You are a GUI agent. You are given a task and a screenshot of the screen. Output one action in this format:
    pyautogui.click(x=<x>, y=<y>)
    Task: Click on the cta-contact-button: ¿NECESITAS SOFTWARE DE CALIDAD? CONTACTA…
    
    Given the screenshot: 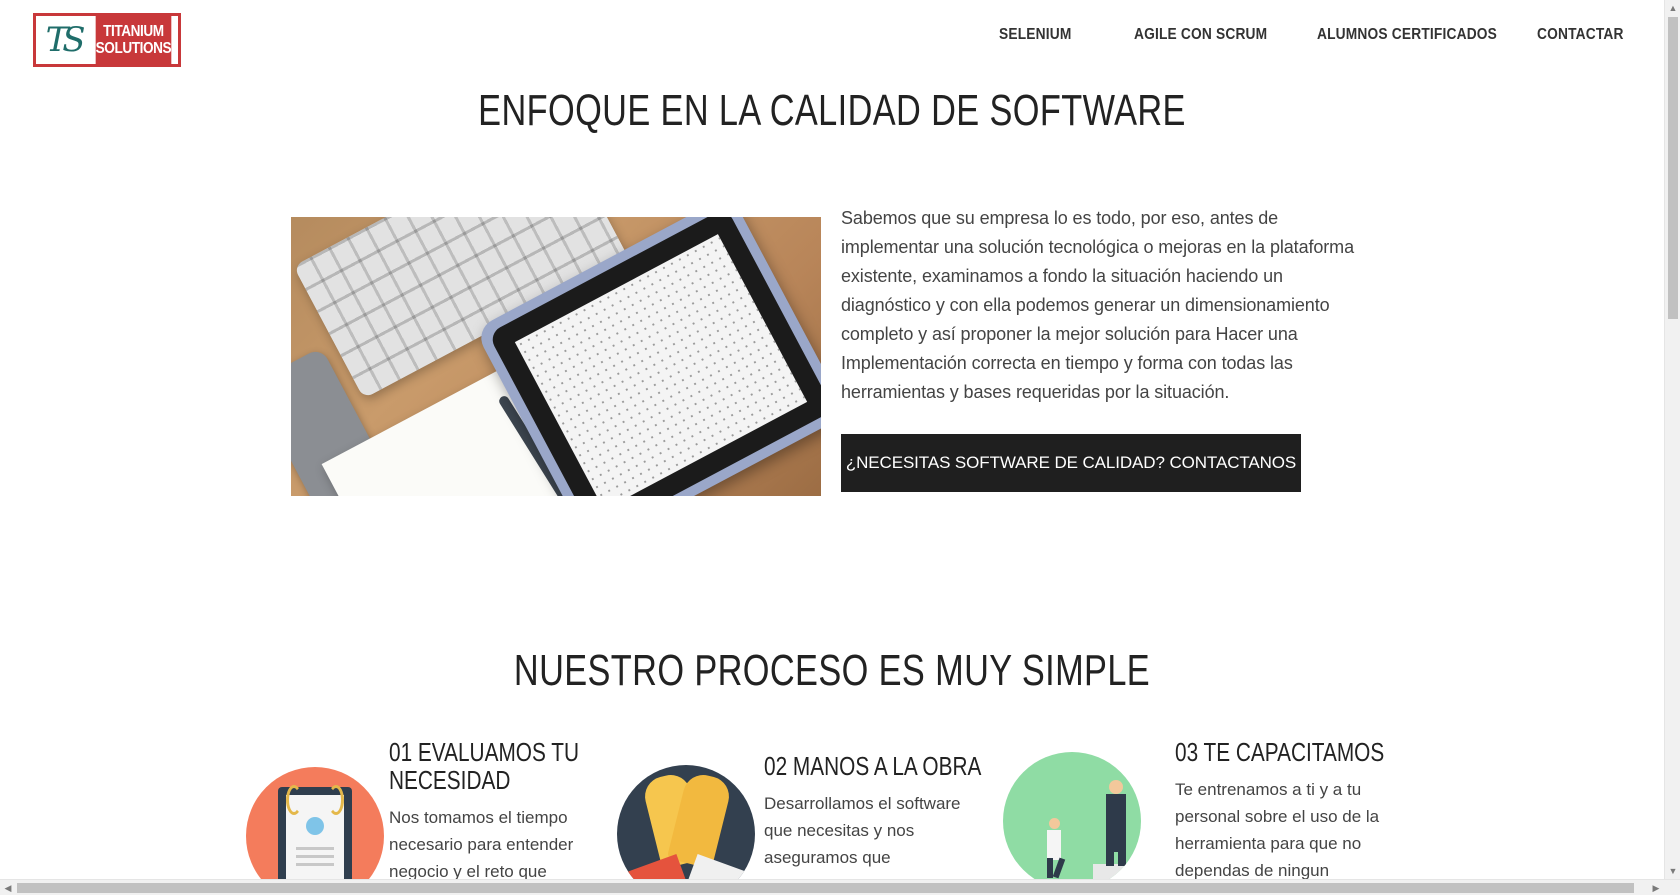 What is the action you would take?
    pyautogui.click(x=1071, y=463)
    